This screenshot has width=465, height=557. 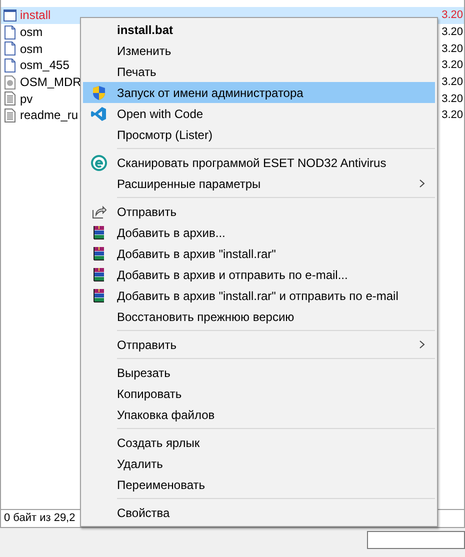 I want to click on menu-item: Просмотр (Lister), so click(x=259, y=134).